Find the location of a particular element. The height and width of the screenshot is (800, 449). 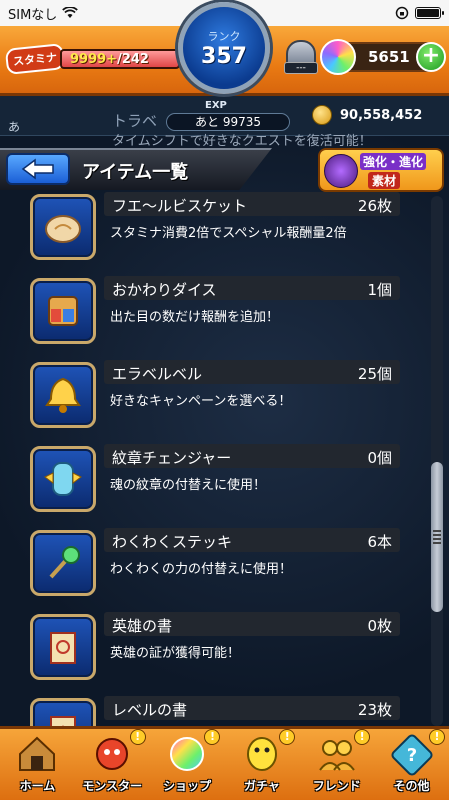

bottom-nav: ホーム! モンスター! ショップ! ガチャ! フレンド?! その他 is located at coordinates (224, 763).